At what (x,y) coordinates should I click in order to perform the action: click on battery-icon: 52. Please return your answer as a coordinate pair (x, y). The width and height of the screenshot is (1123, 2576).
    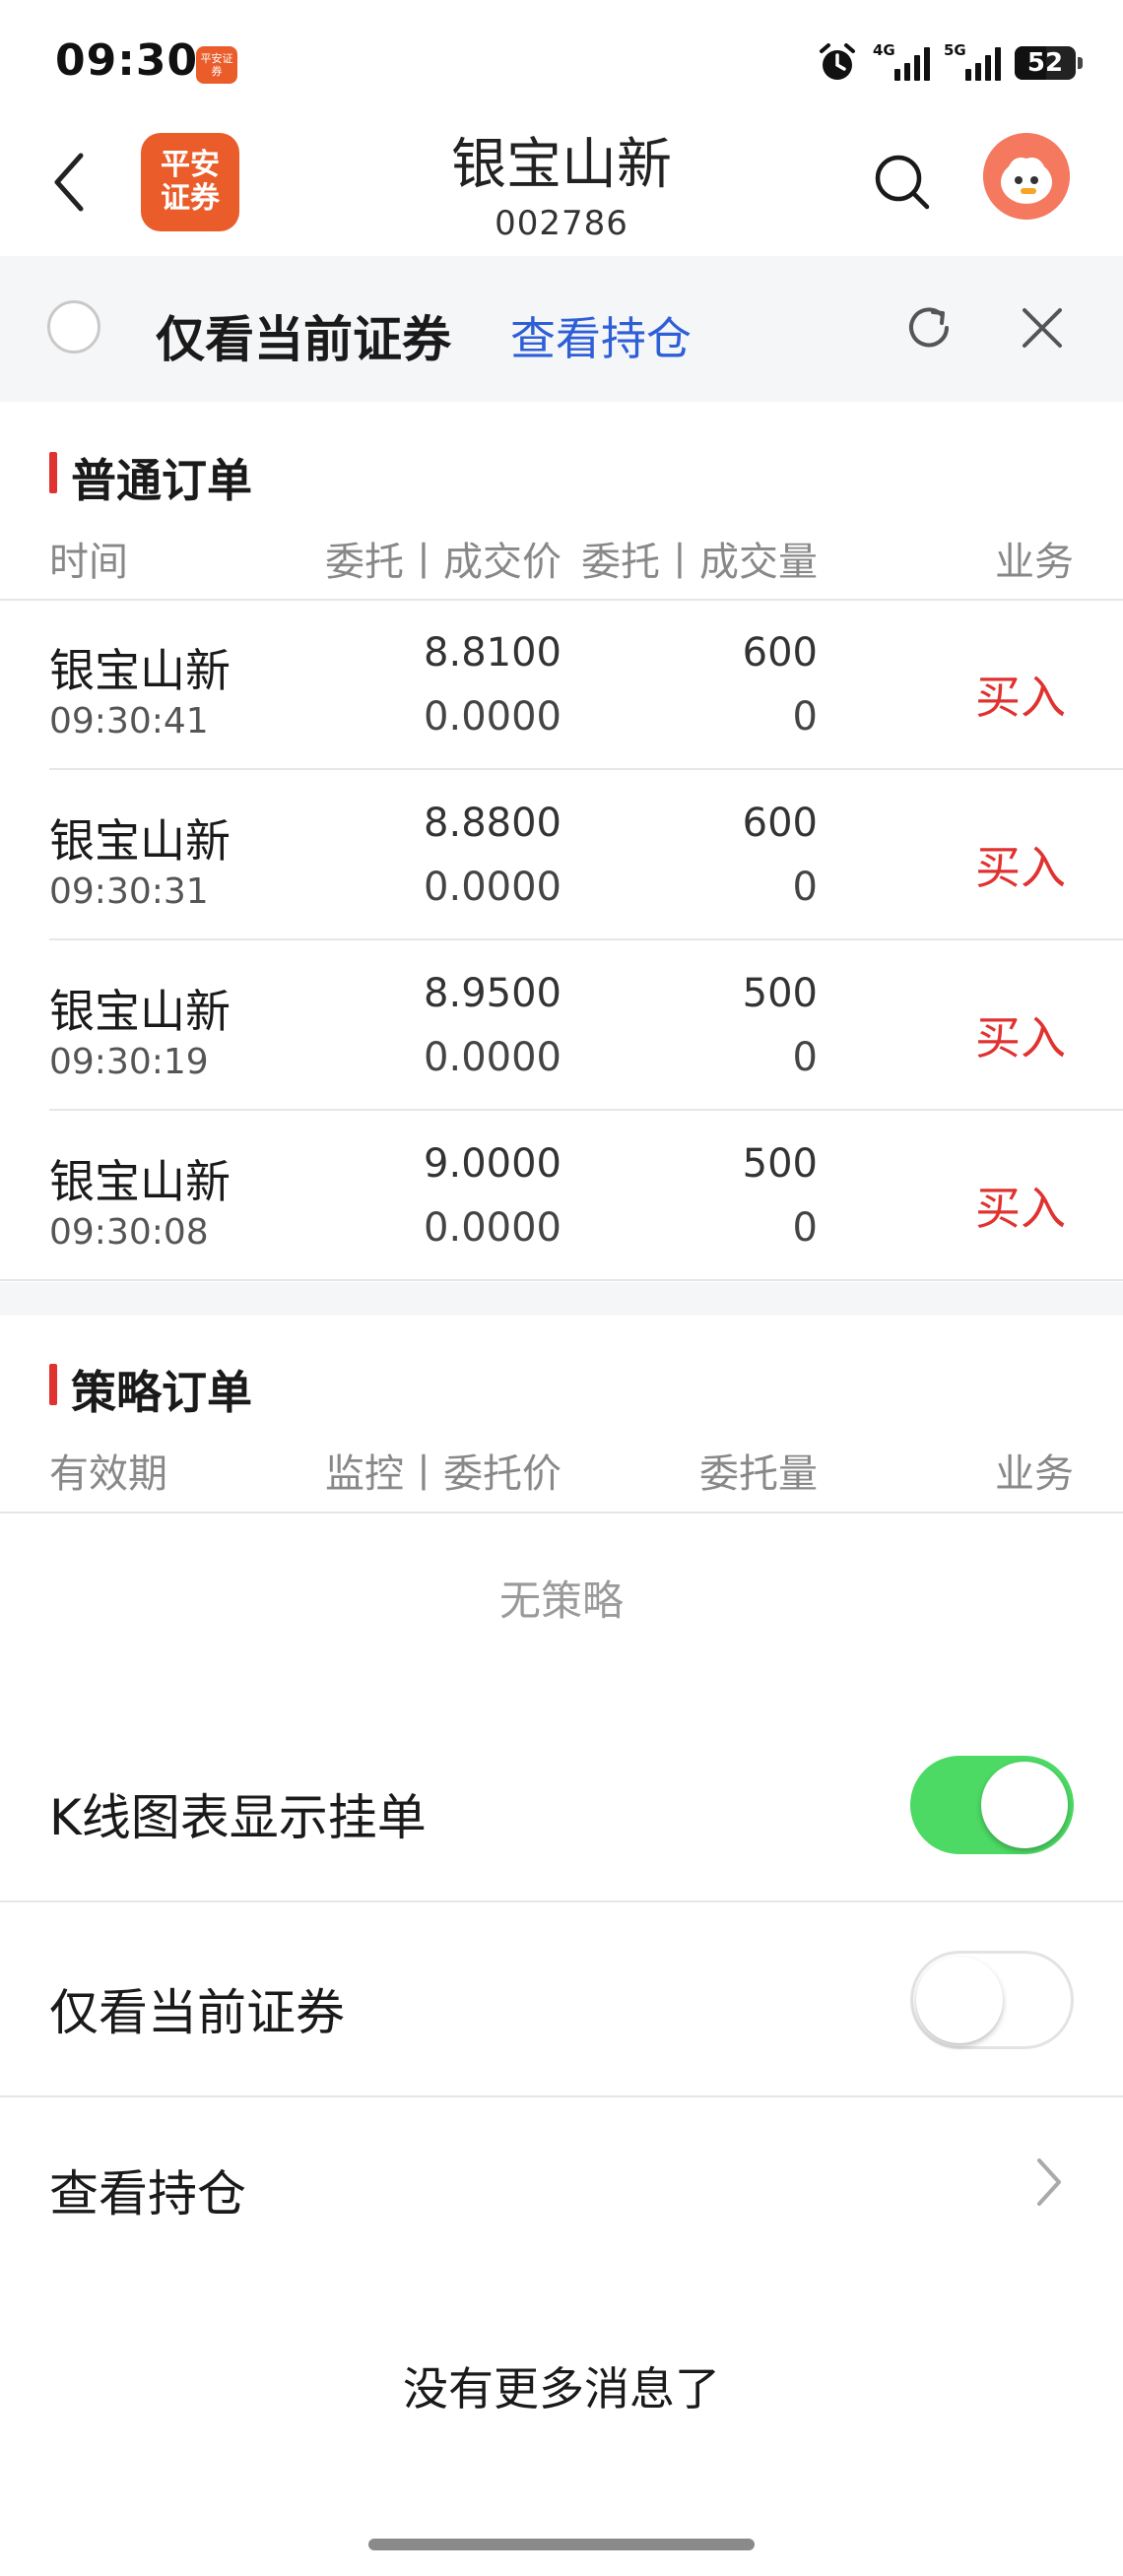
    Looking at the image, I should click on (1049, 63).